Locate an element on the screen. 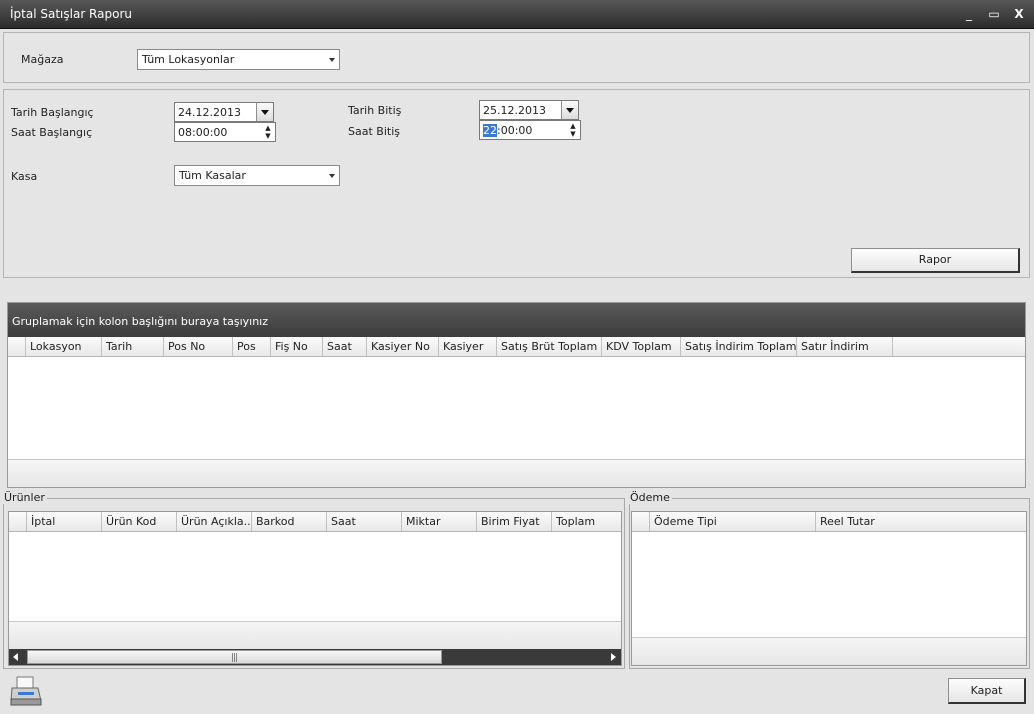 This screenshot has width=1034, height=714. payment-group: Ödeme Ödeme Tipi Reel Tutar is located at coordinates (829, 580).